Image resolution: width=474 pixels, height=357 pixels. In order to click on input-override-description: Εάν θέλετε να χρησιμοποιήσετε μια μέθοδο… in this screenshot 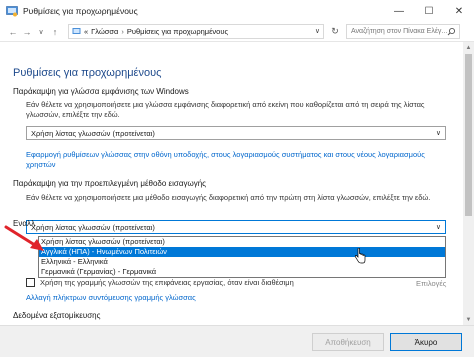, I will do `click(228, 197)`.